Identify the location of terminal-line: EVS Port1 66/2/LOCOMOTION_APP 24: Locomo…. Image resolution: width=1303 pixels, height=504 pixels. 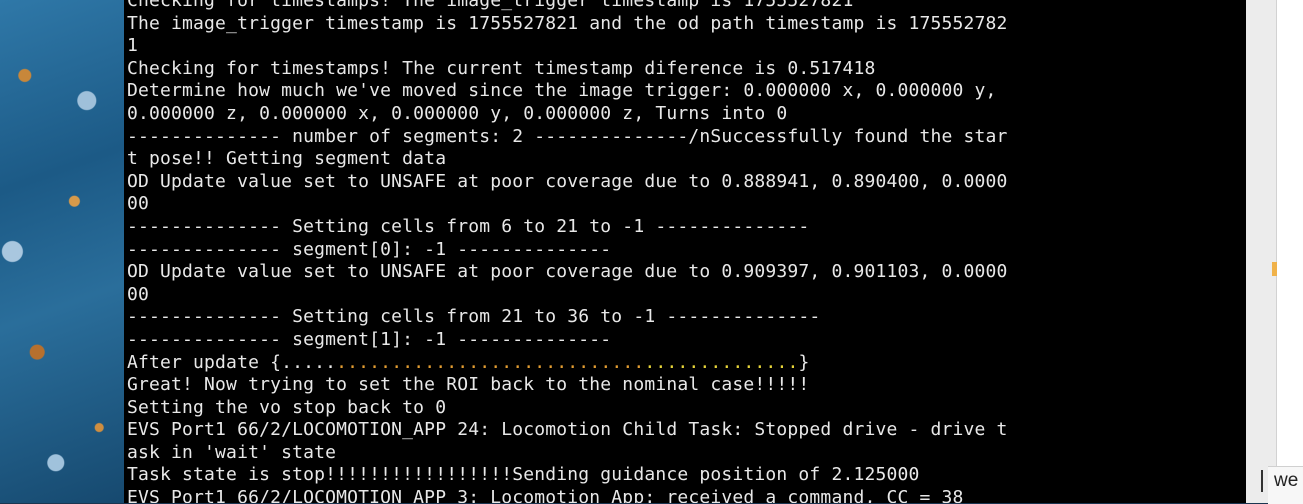
(567, 430).